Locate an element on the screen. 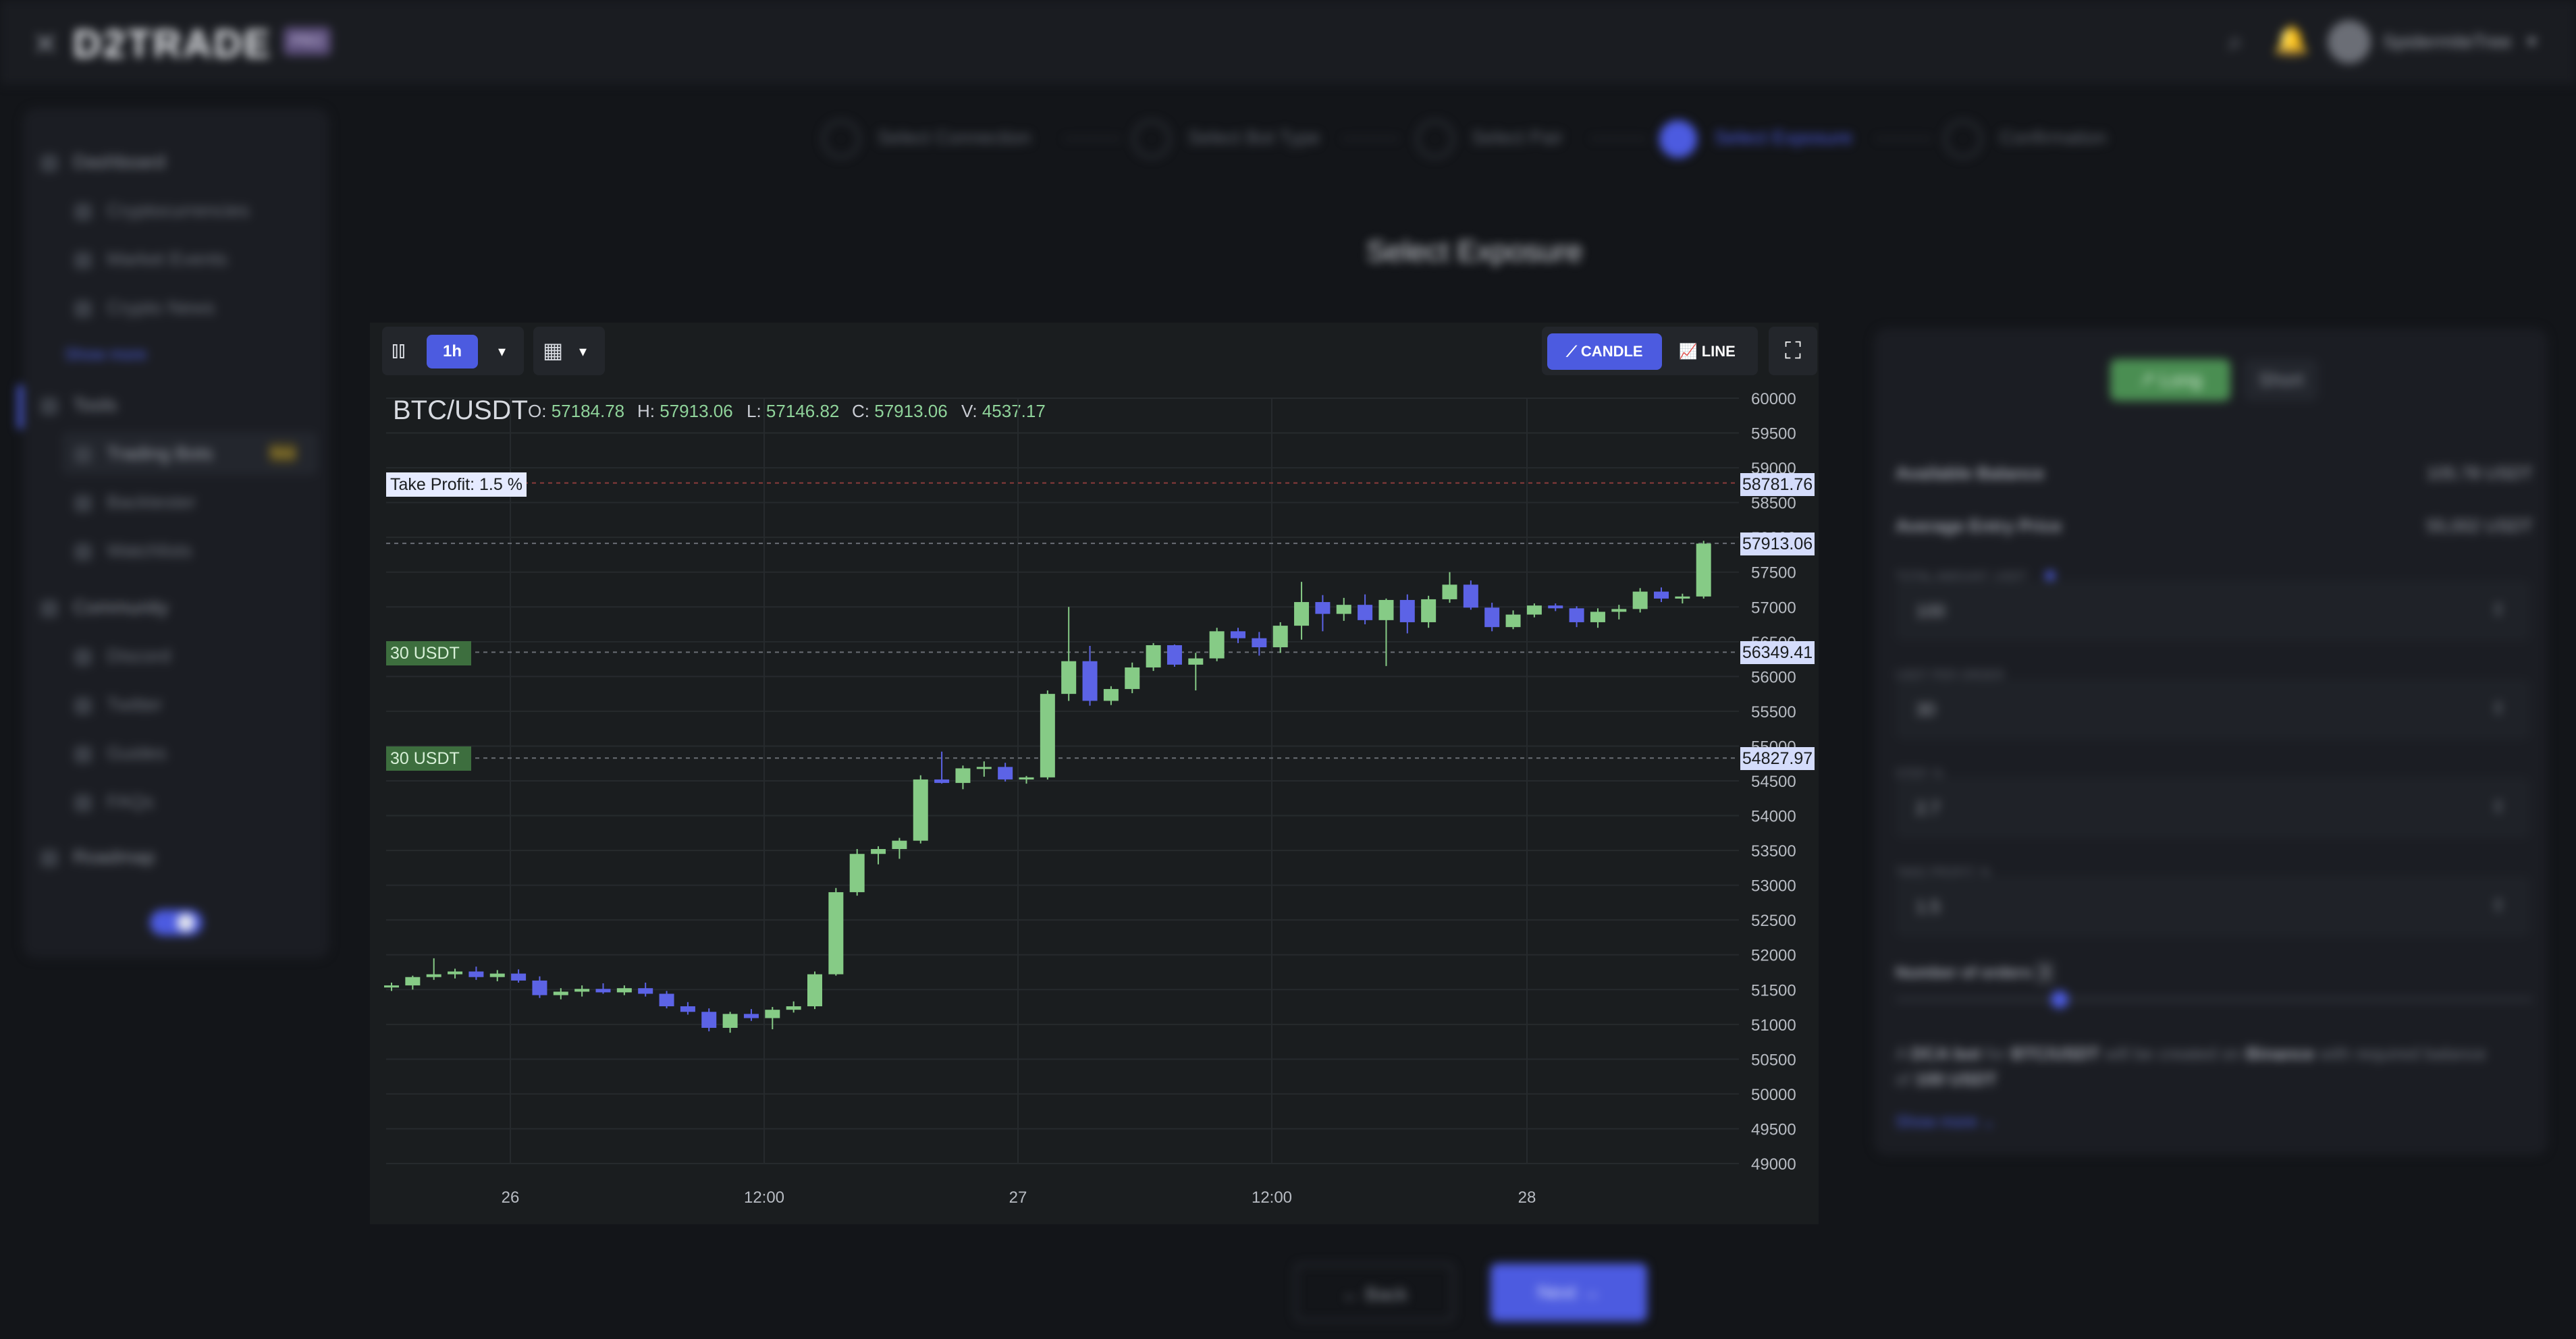 This screenshot has width=2576, height=1339. take-profit-input is located at coordinates (2213, 906).